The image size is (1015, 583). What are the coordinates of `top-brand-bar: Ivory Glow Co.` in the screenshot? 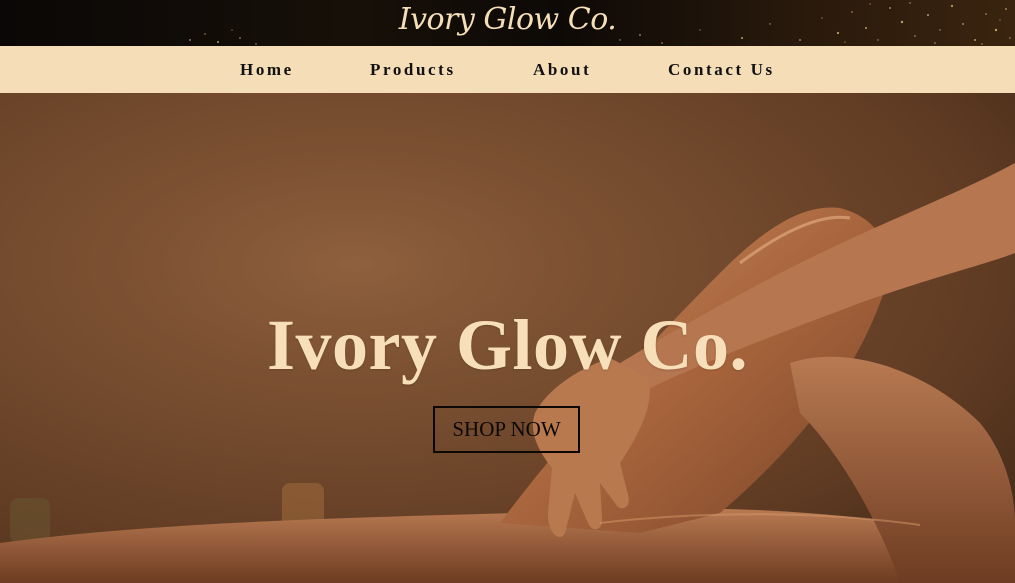 It's located at (507, 23).